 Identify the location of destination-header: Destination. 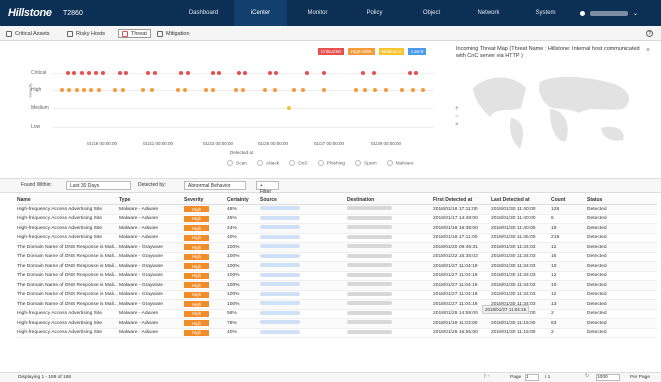
(390, 200).